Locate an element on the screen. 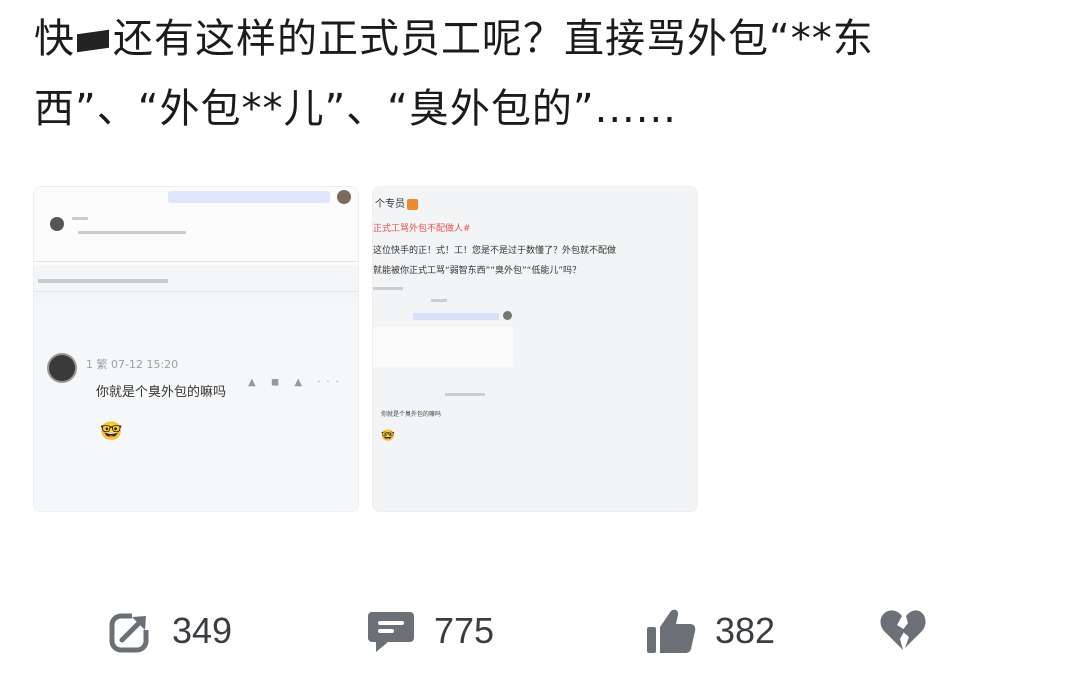 Image resolution: width=1080 pixels, height=697 pixels. thumb2-header-text: 个专员 is located at coordinates (390, 204).